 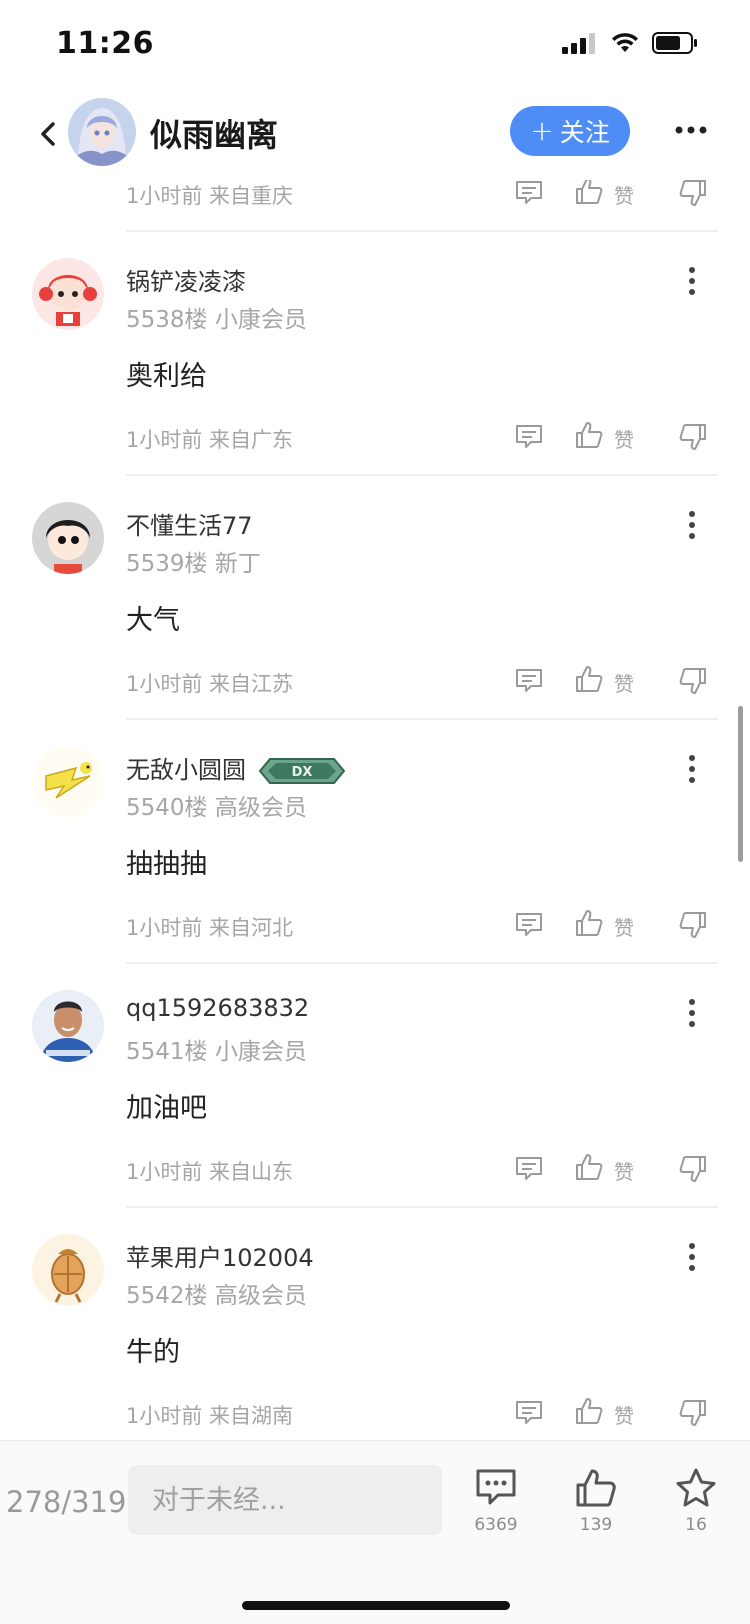 I want to click on badge-text: DX, so click(x=302, y=772).